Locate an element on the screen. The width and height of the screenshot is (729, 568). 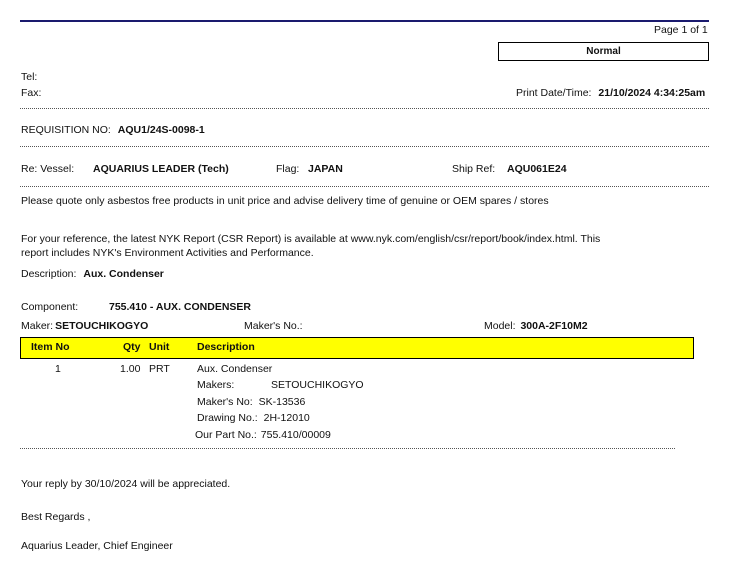
requisition-line: REQUISITION NO: AQU1/24S-0098-1 is located at coordinates (113, 130).